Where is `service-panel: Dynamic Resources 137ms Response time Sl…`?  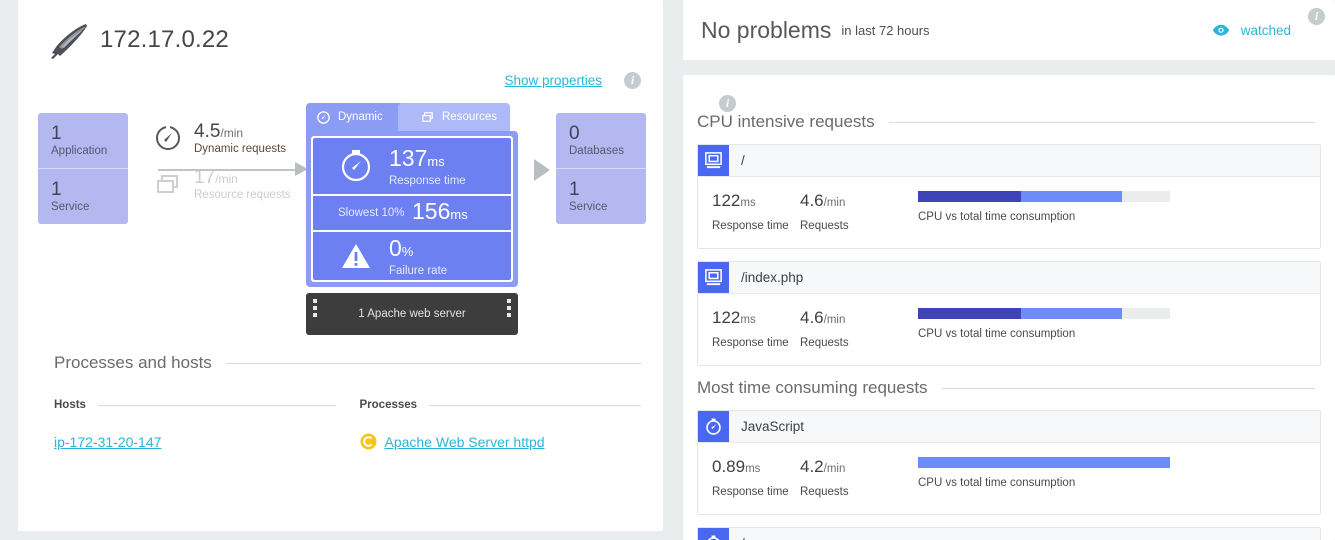
service-panel: Dynamic Resources 137ms Response time Sl… is located at coordinates (412, 219).